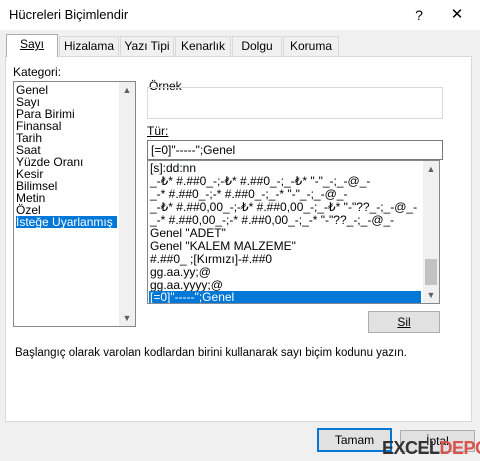  Describe the element at coordinates (431, 232) in the screenshot. I see `type-scrollbar: ▲ ▼` at that location.